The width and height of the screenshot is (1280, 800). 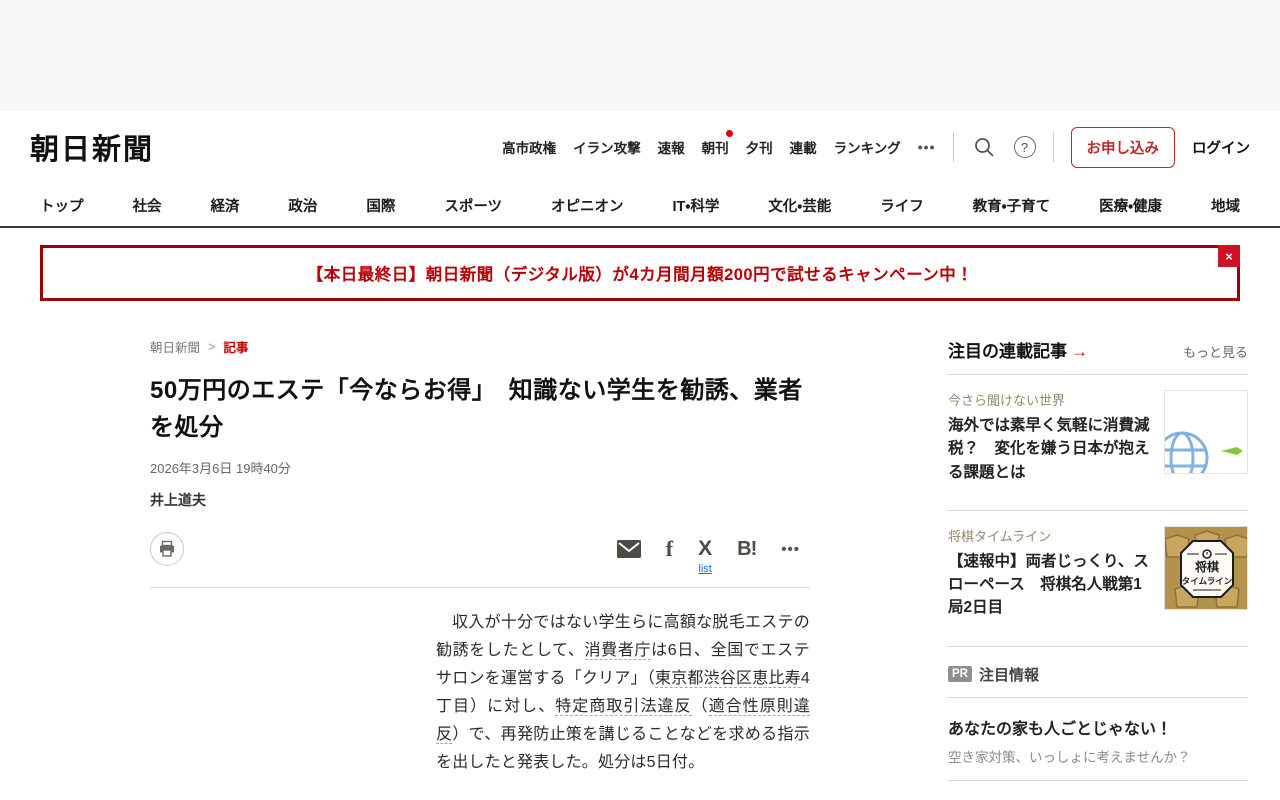 What do you see at coordinates (790, 549) in the screenshot?
I see `more-share-icon: •••` at bounding box center [790, 549].